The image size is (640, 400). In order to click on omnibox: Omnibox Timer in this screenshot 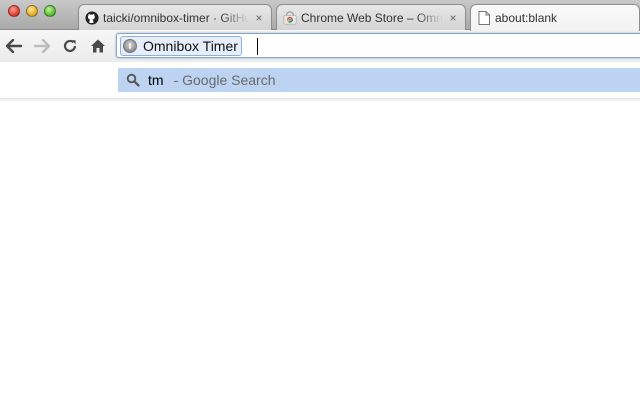, I will do `click(378, 45)`.